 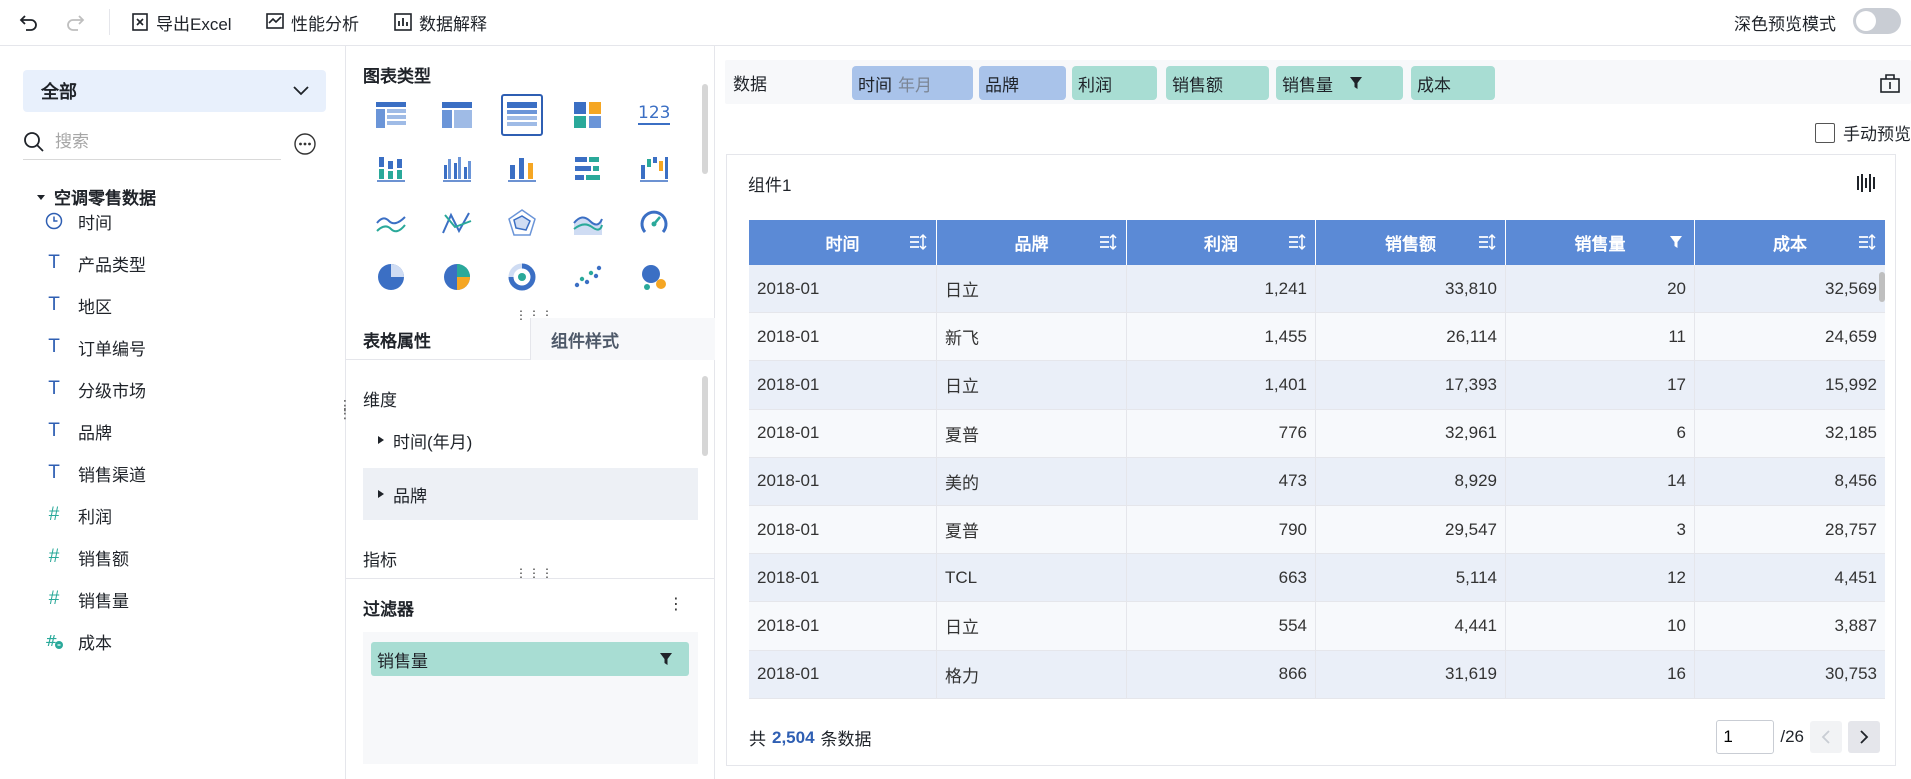 What do you see at coordinates (75, 22) in the screenshot?
I see `redo-button` at bounding box center [75, 22].